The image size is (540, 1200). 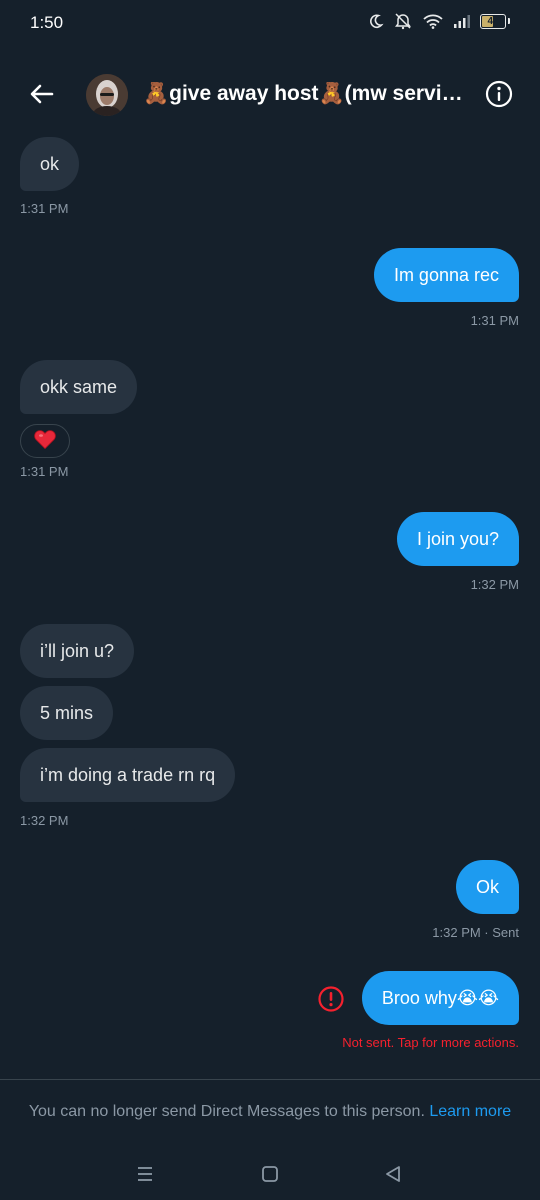 I want to click on avatar, so click(x=107, y=95).